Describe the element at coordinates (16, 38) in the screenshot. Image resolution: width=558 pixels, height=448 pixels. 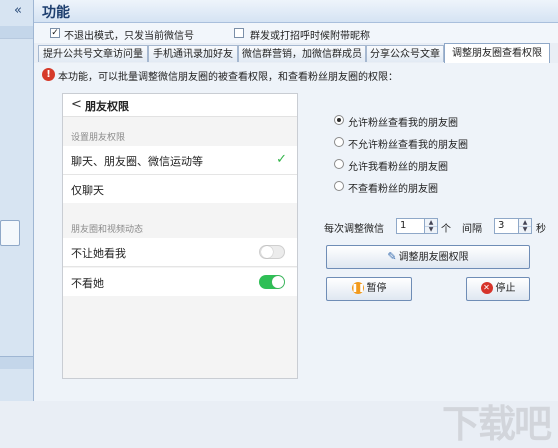
I see `left-pane-divider` at that location.